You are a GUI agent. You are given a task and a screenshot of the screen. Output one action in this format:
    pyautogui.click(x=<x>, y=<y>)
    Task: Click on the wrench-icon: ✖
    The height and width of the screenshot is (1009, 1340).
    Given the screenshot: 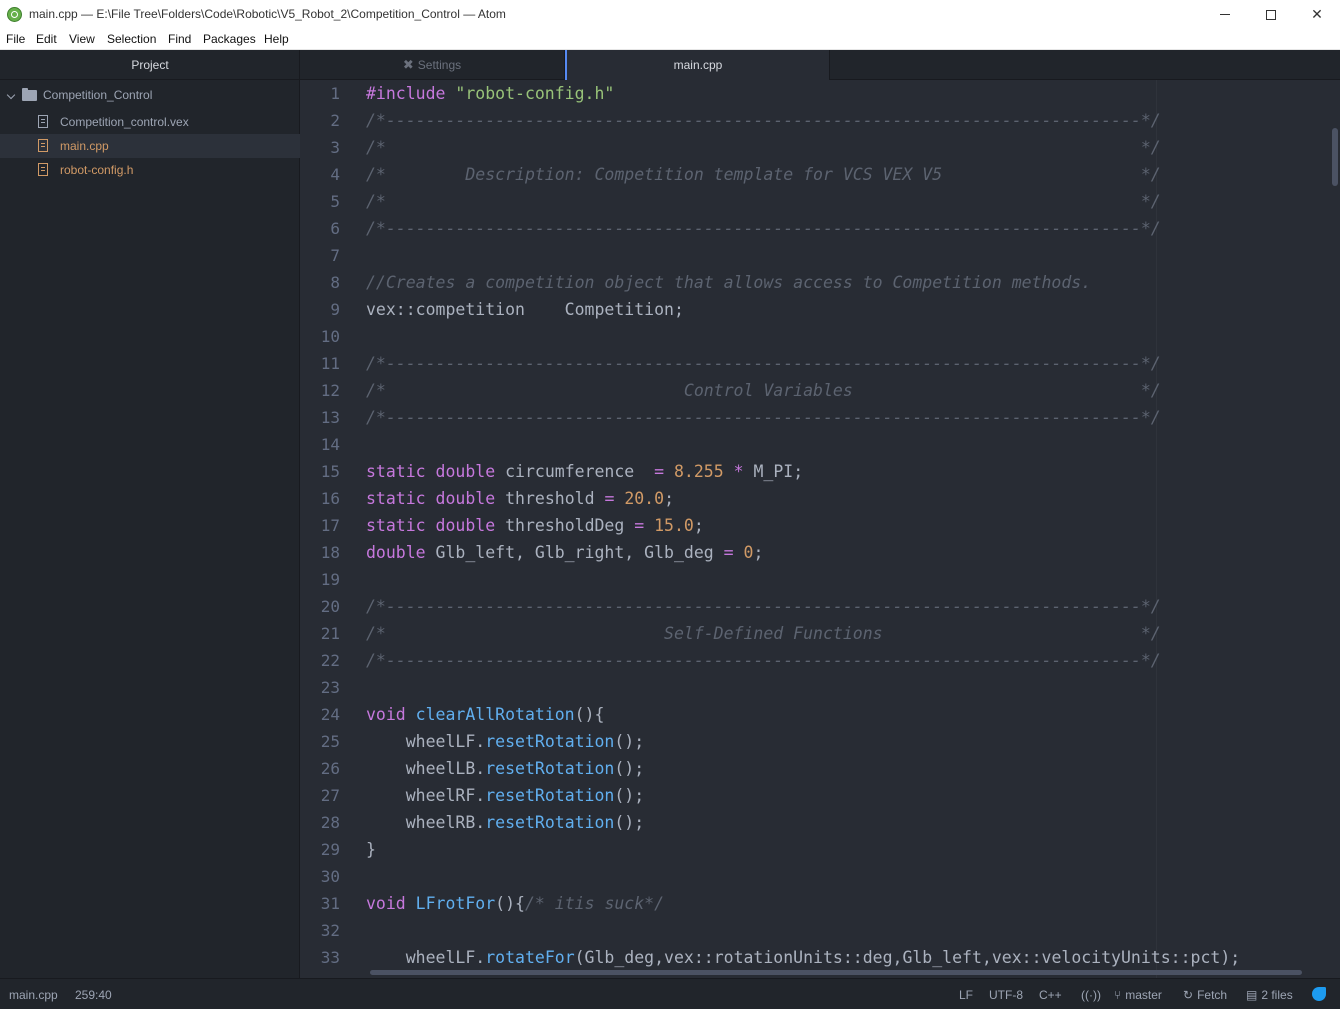 What is the action you would take?
    pyautogui.click(x=408, y=64)
    